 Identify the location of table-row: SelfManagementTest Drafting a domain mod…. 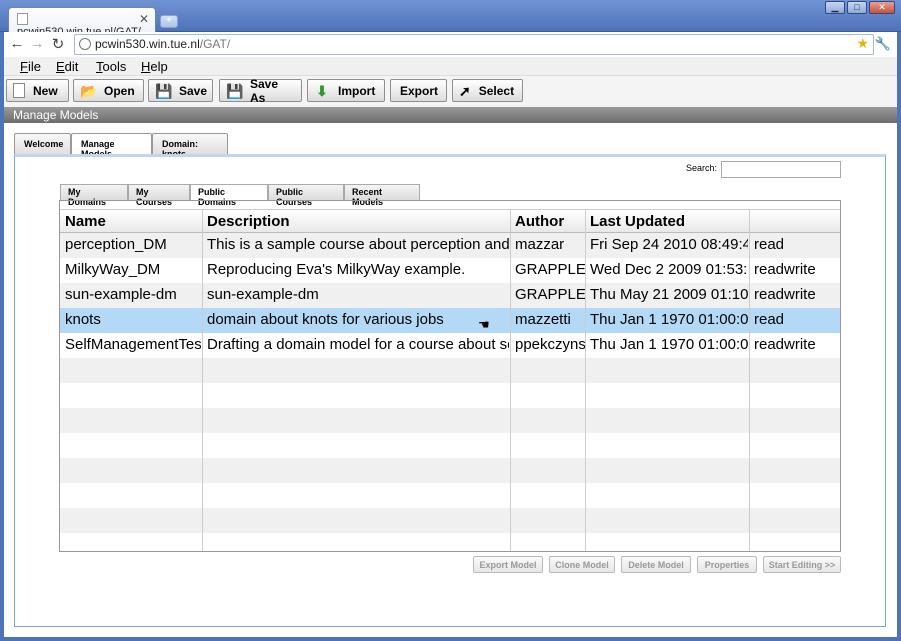
(450, 345).